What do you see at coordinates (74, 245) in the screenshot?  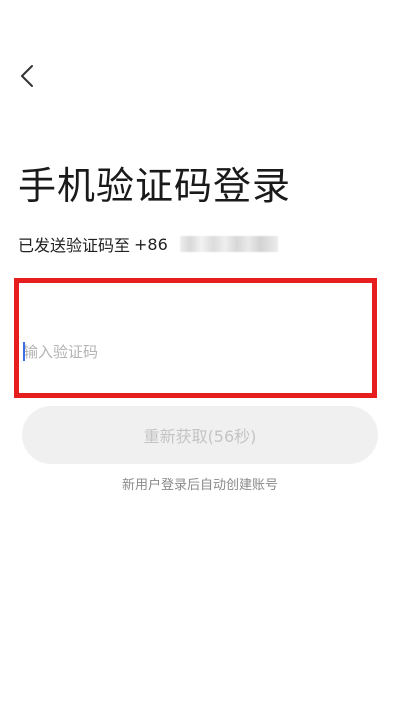 I see `sent-prefix-text: 已发送验证码至` at bounding box center [74, 245].